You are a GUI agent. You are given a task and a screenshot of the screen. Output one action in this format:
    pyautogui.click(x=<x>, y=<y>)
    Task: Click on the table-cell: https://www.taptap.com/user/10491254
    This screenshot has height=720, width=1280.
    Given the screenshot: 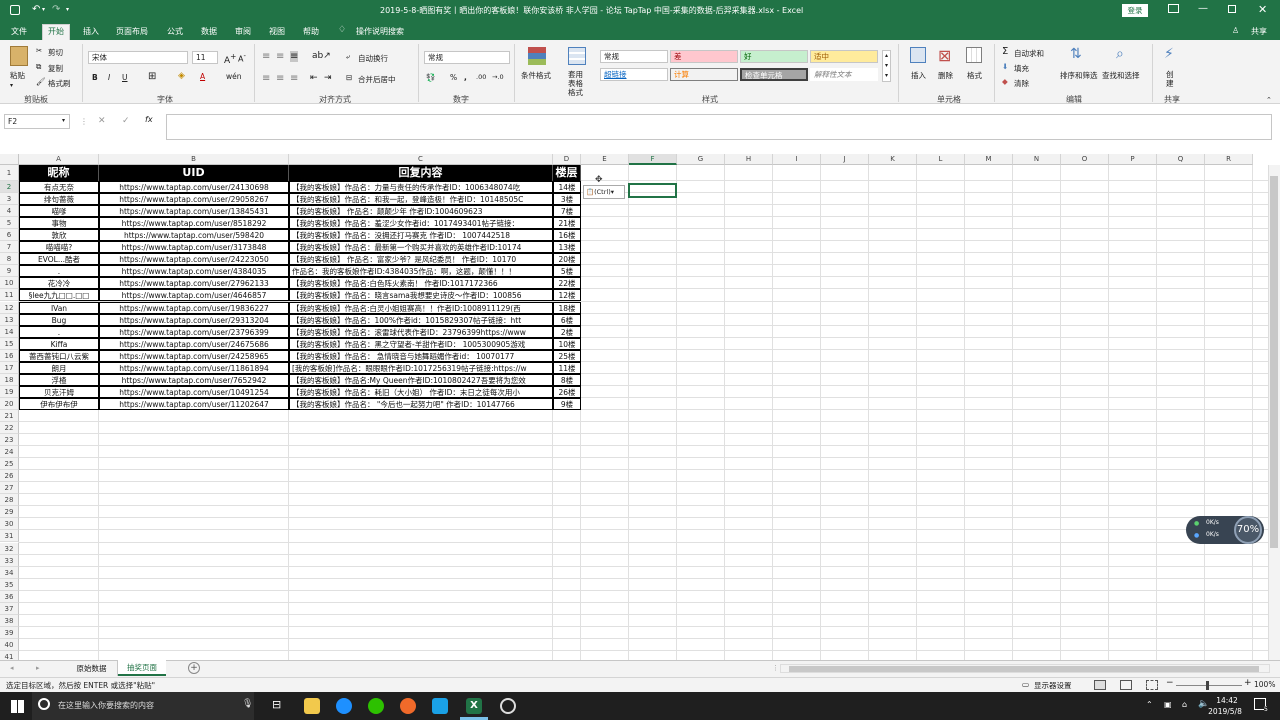 What is the action you would take?
    pyautogui.click(x=194, y=391)
    